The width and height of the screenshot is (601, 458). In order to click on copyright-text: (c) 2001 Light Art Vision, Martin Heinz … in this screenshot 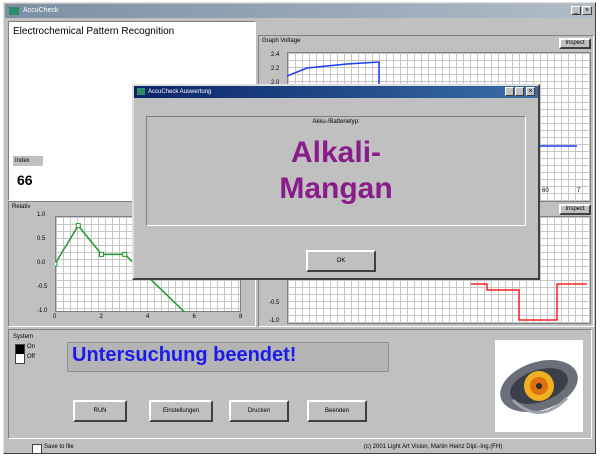, I will do `click(433, 447)`.